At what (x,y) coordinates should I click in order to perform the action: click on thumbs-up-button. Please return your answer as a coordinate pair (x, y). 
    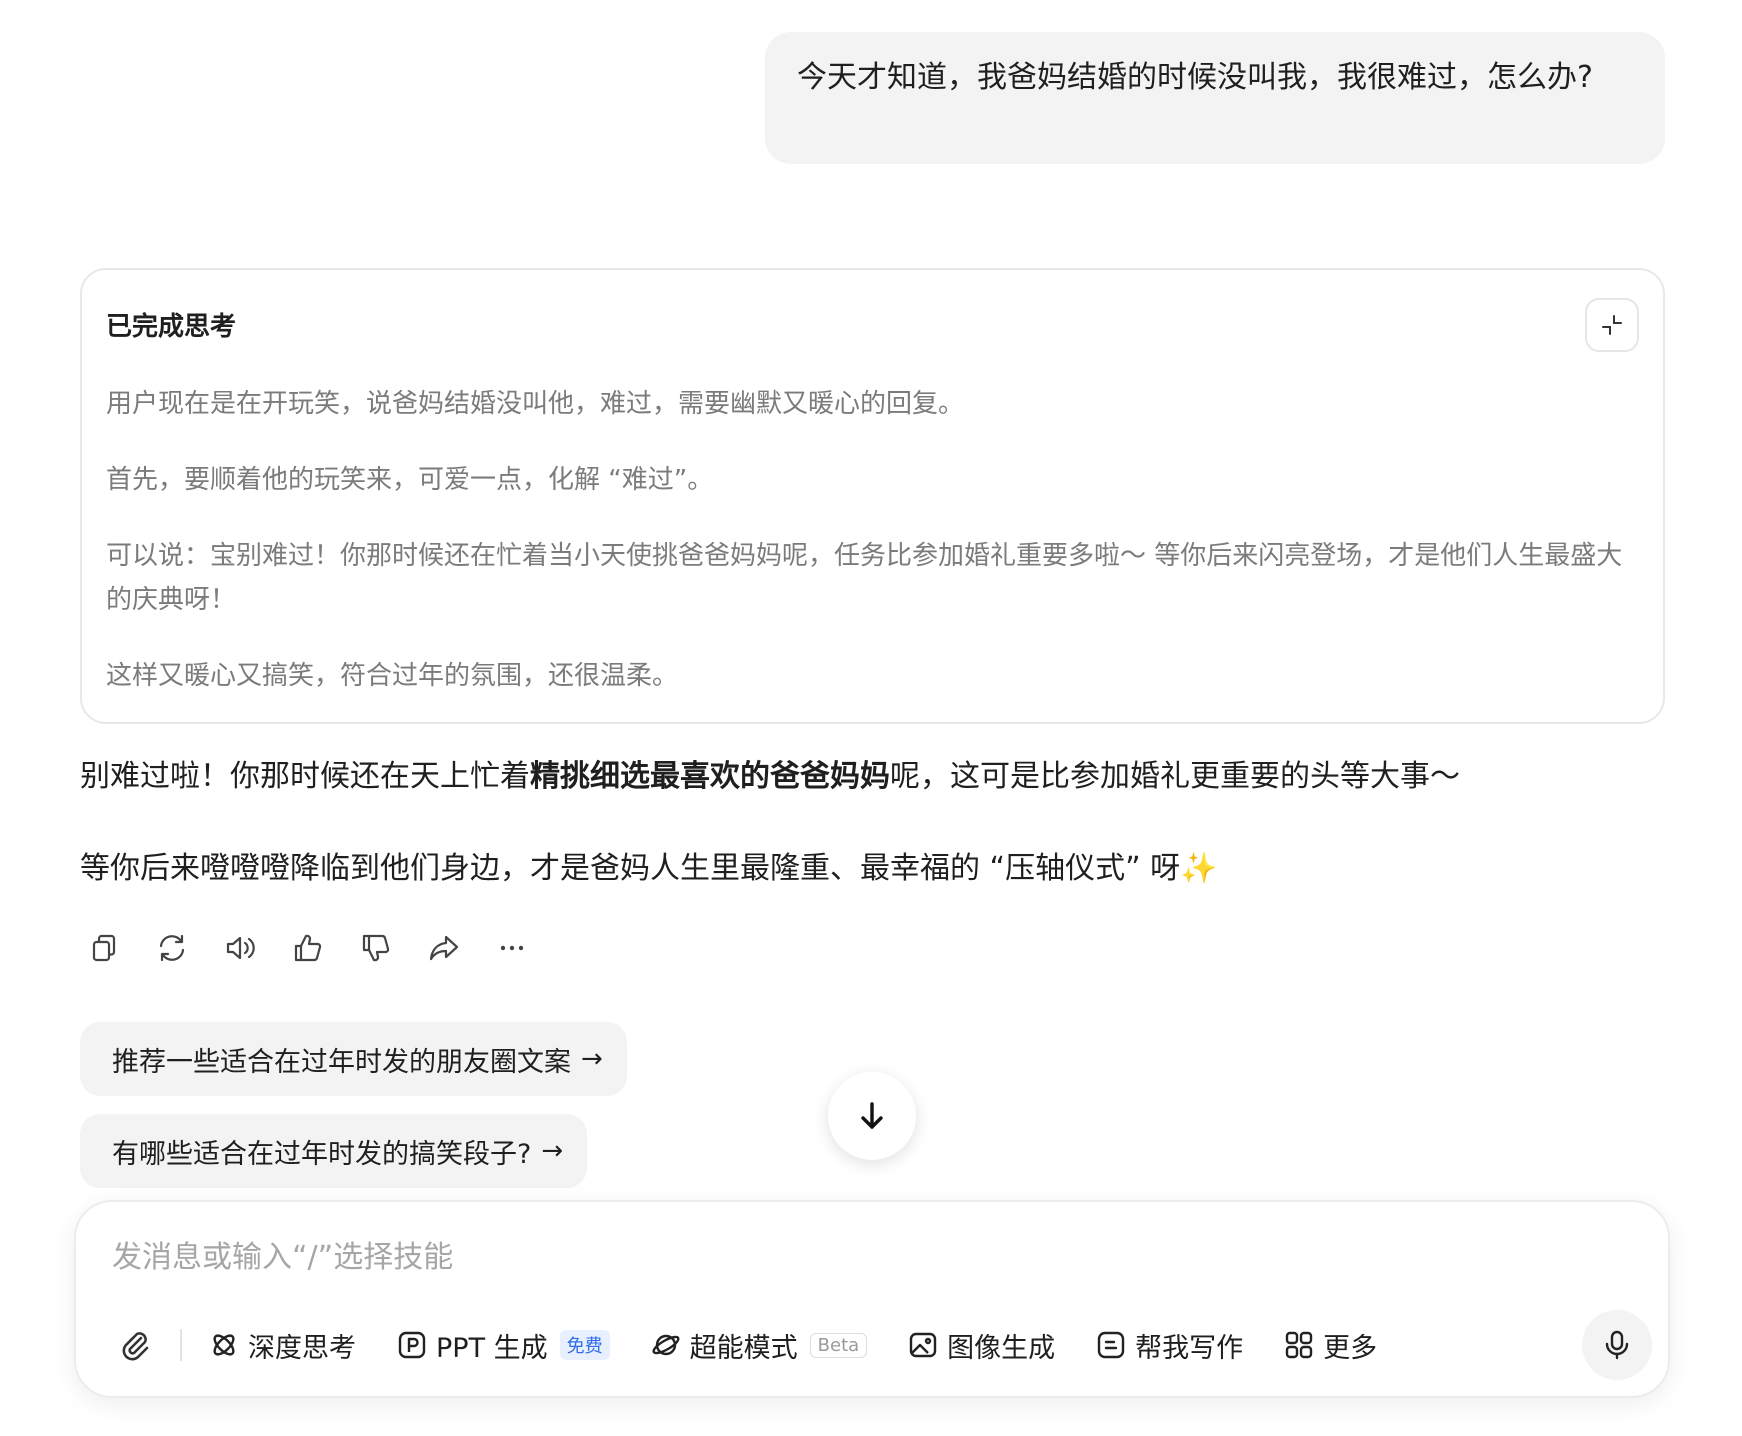
    Looking at the image, I should click on (308, 948).